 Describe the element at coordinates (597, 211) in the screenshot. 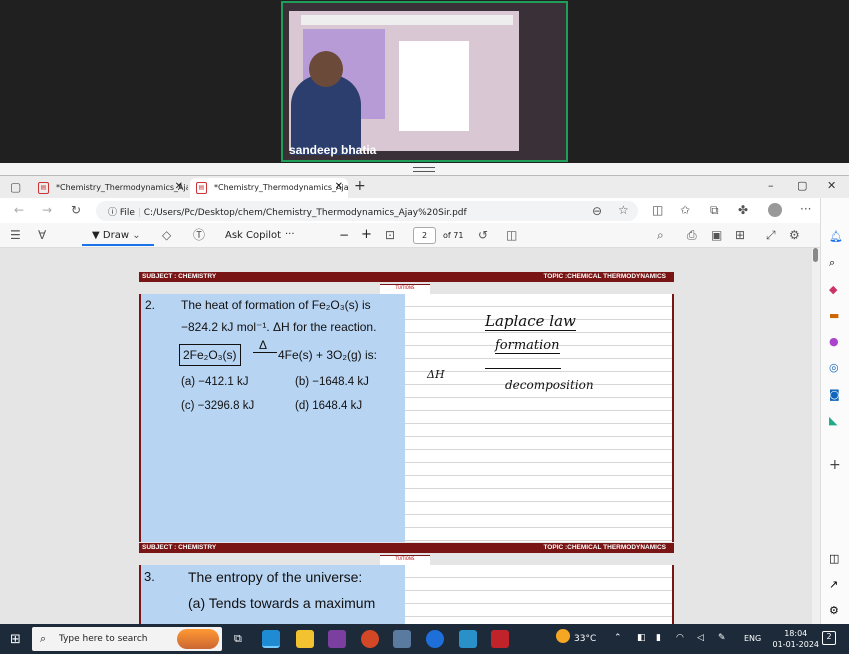

I see `zoom-icon: ⊖` at that location.